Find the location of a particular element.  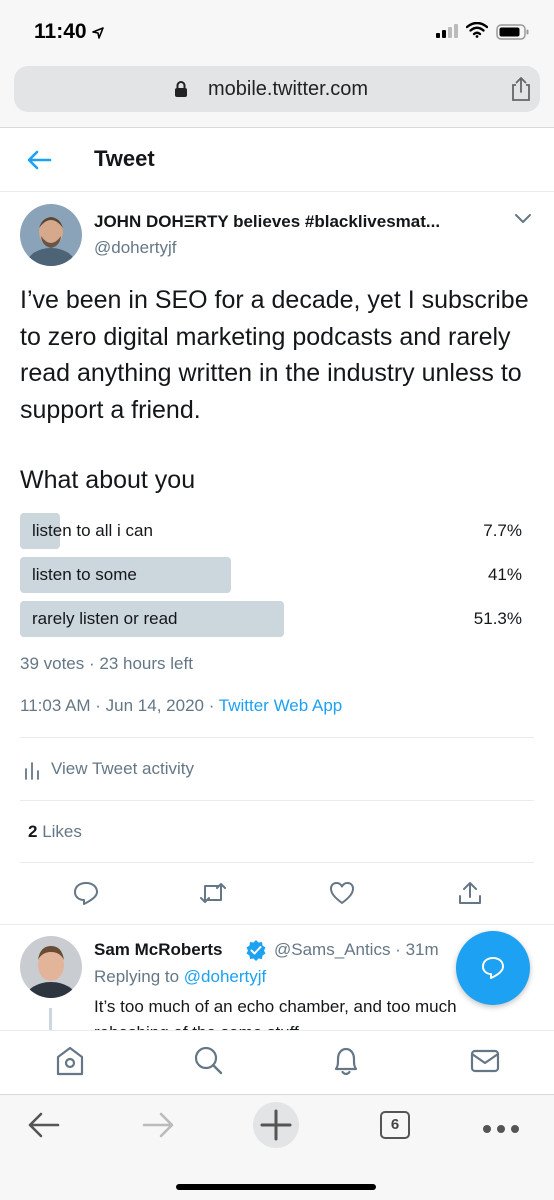

compose-icon is located at coordinates (493, 970).